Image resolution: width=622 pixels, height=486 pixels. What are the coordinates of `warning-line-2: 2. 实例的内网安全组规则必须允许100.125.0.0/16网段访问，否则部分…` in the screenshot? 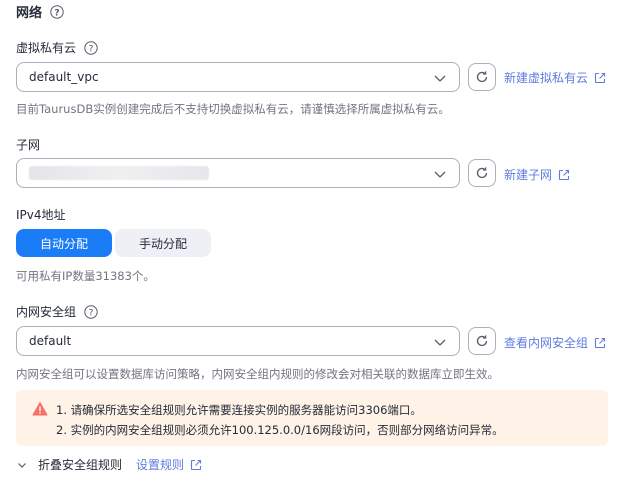 It's located at (280, 430).